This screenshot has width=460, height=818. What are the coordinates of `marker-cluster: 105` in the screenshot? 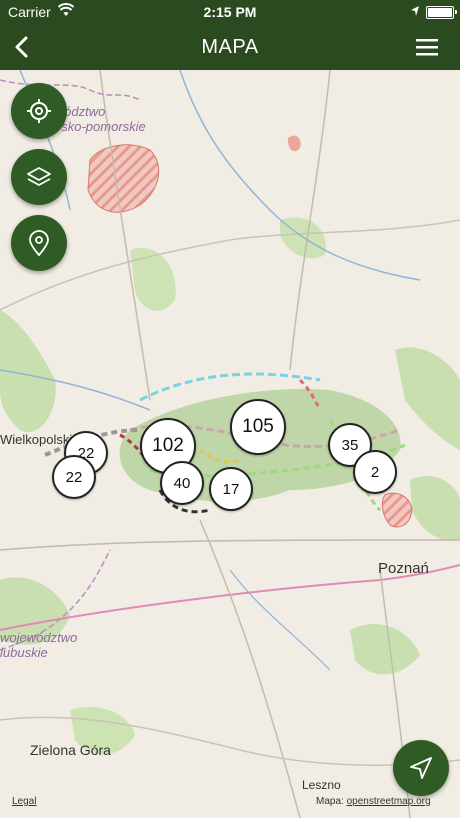 It's located at (258, 427).